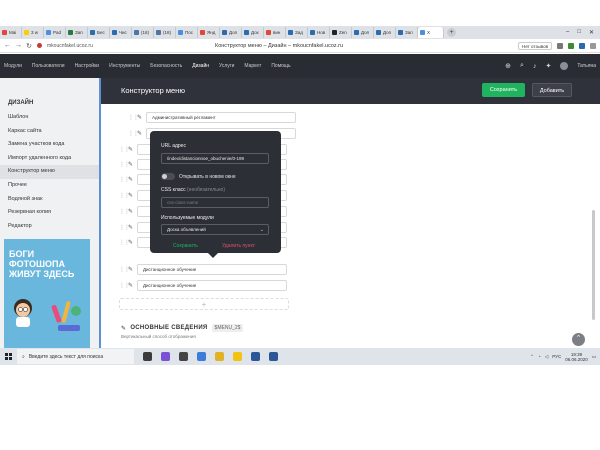 This screenshot has height=450, width=600. What do you see at coordinates (7, 45) in the screenshot?
I see `back-icon: ←` at bounding box center [7, 45].